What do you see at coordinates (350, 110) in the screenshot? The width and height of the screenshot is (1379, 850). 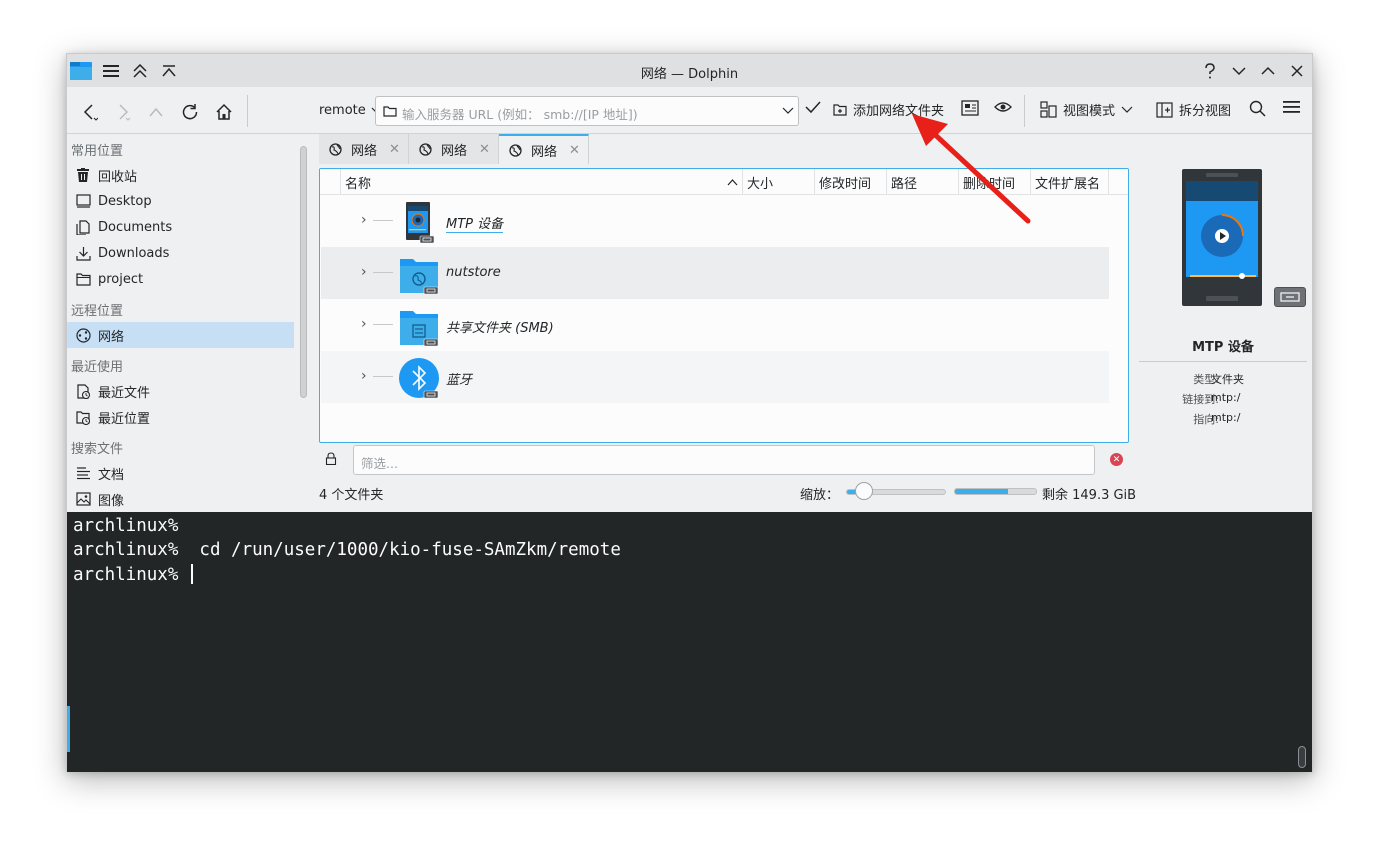 I see `url-scheme-selector: remote` at bounding box center [350, 110].